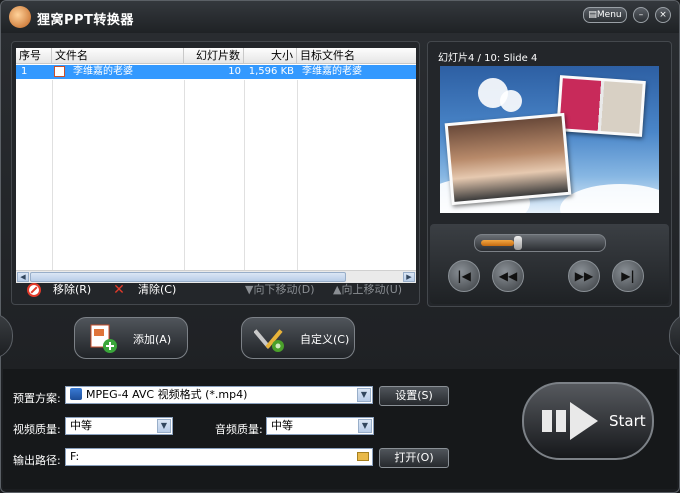  I want to click on output-path-input: F:, so click(219, 457).